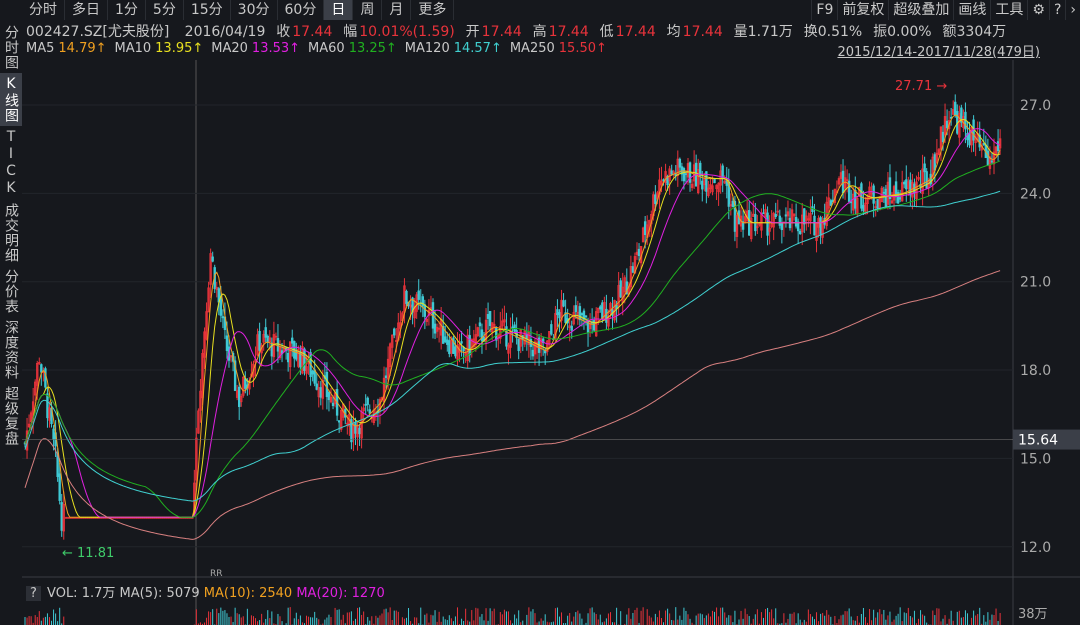 Image resolution: width=1080 pixels, height=625 pixels. What do you see at coordinates (1033, 614) in the screenshot?
I see `vol-axis-top: 38万` at bounding box center [1033, 614].